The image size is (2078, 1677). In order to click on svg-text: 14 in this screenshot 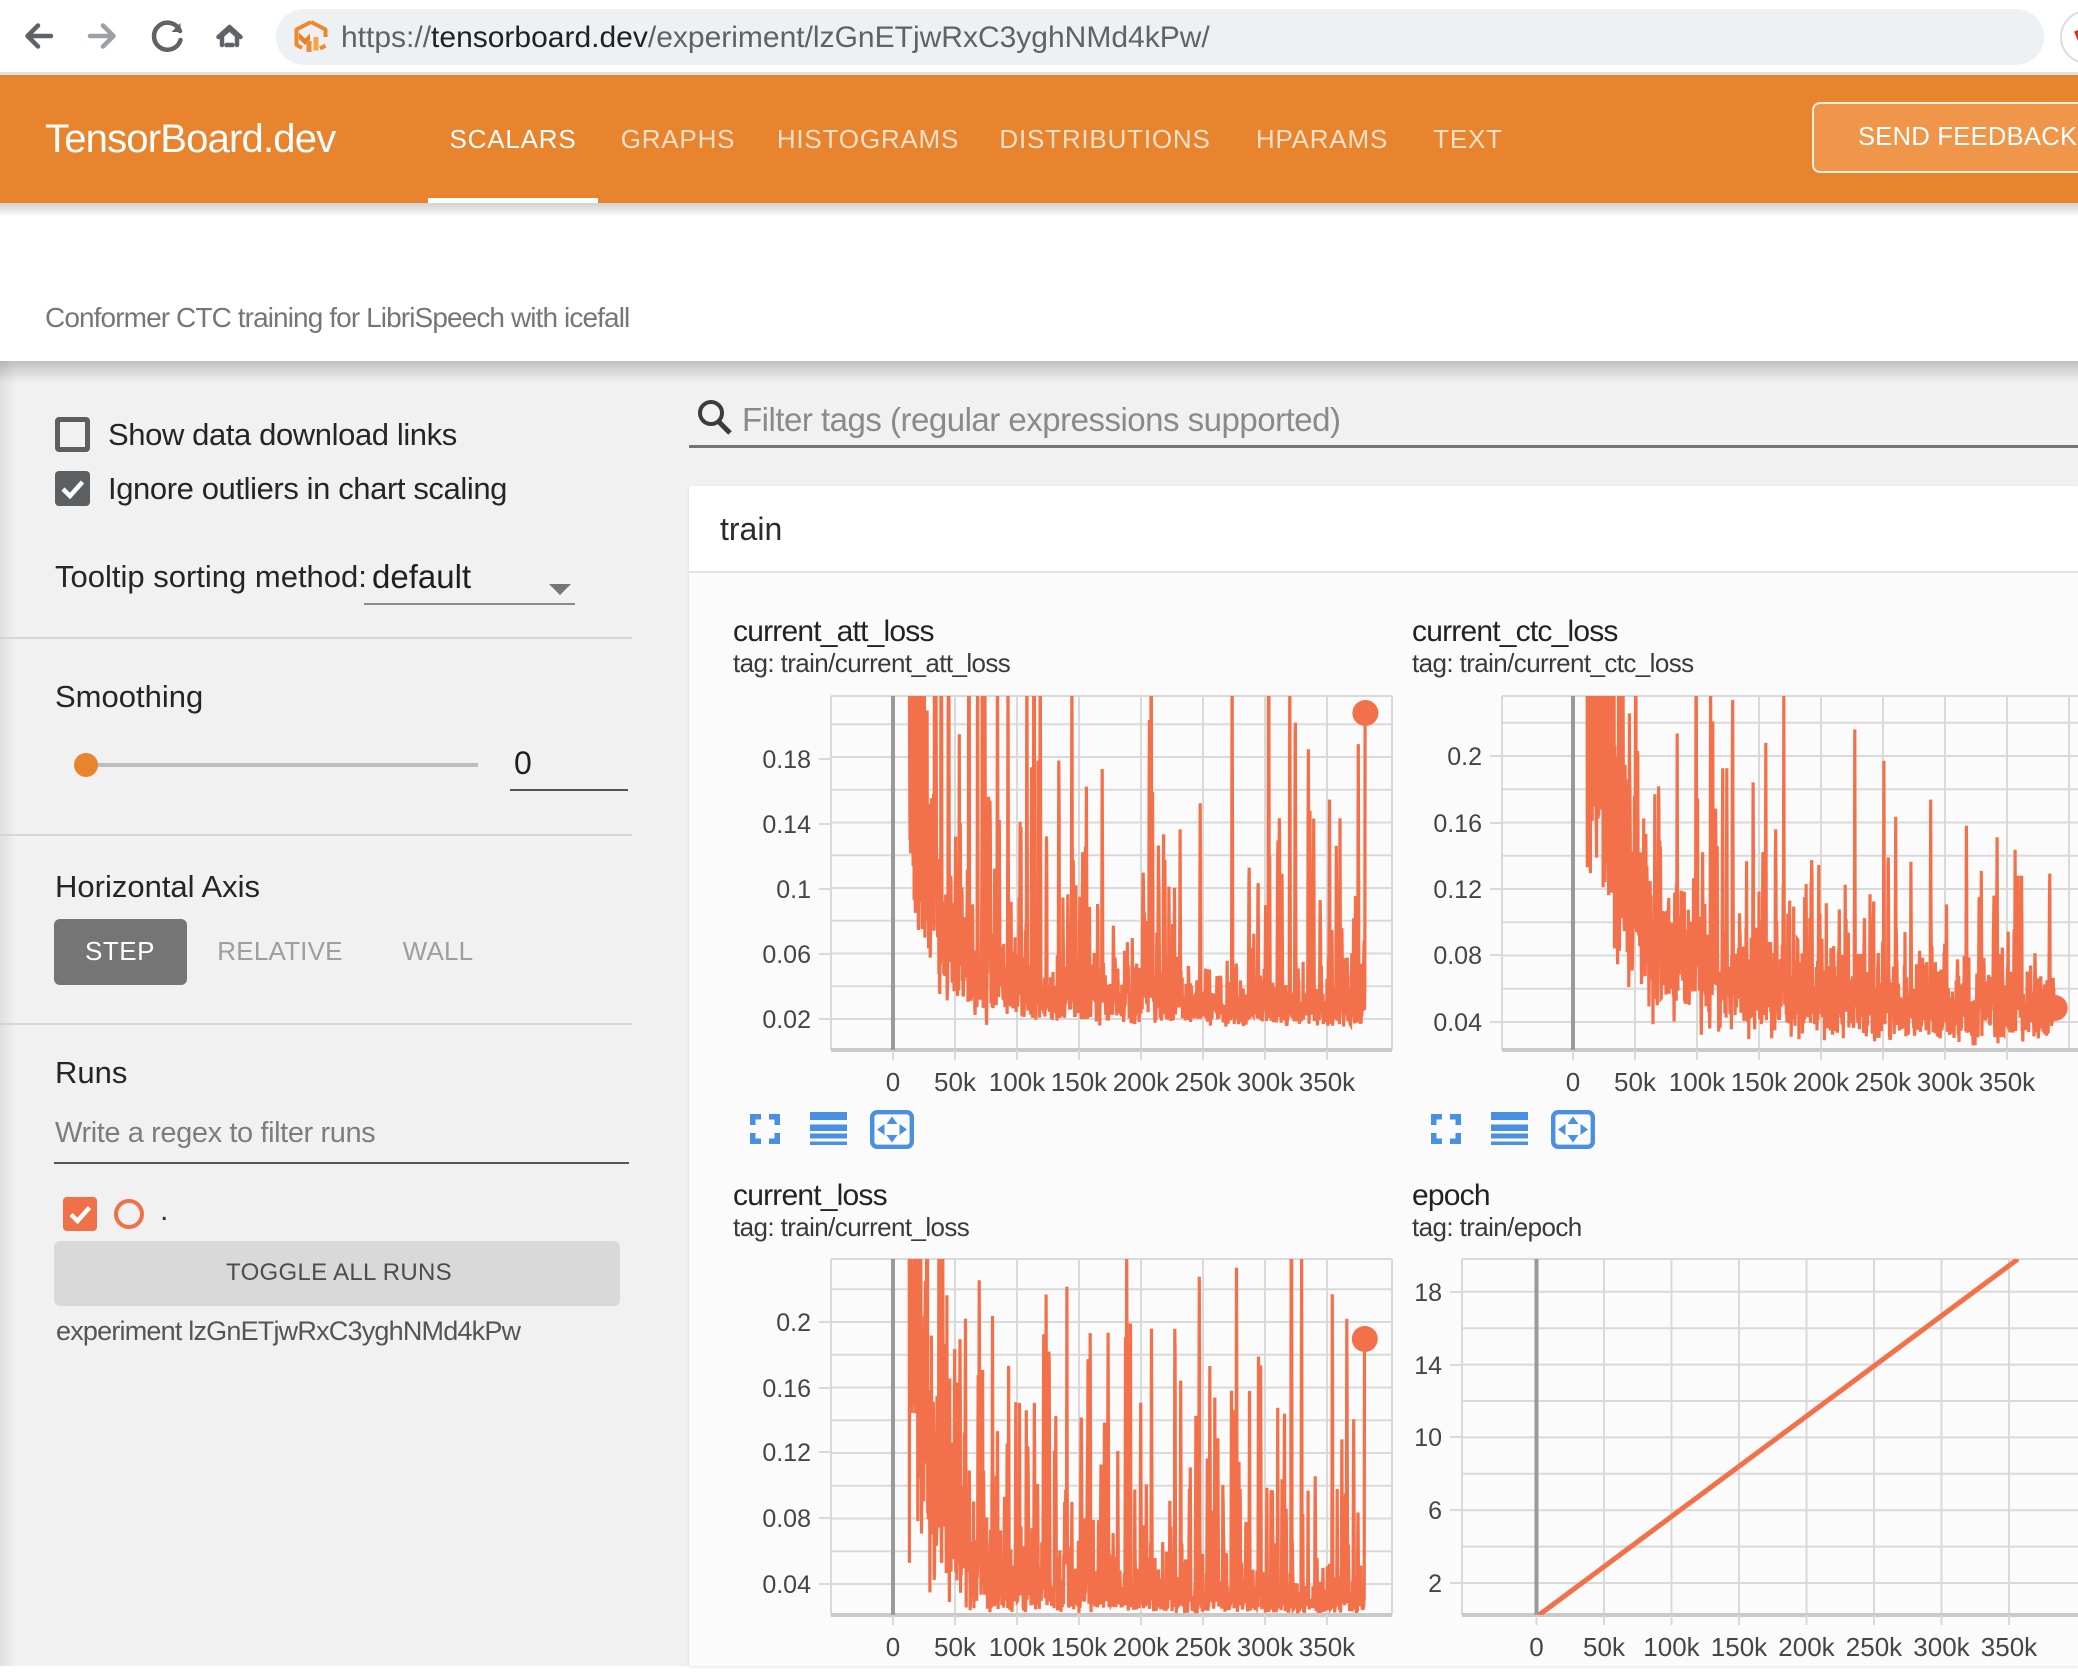, I will do `click(1428, 1366)`.